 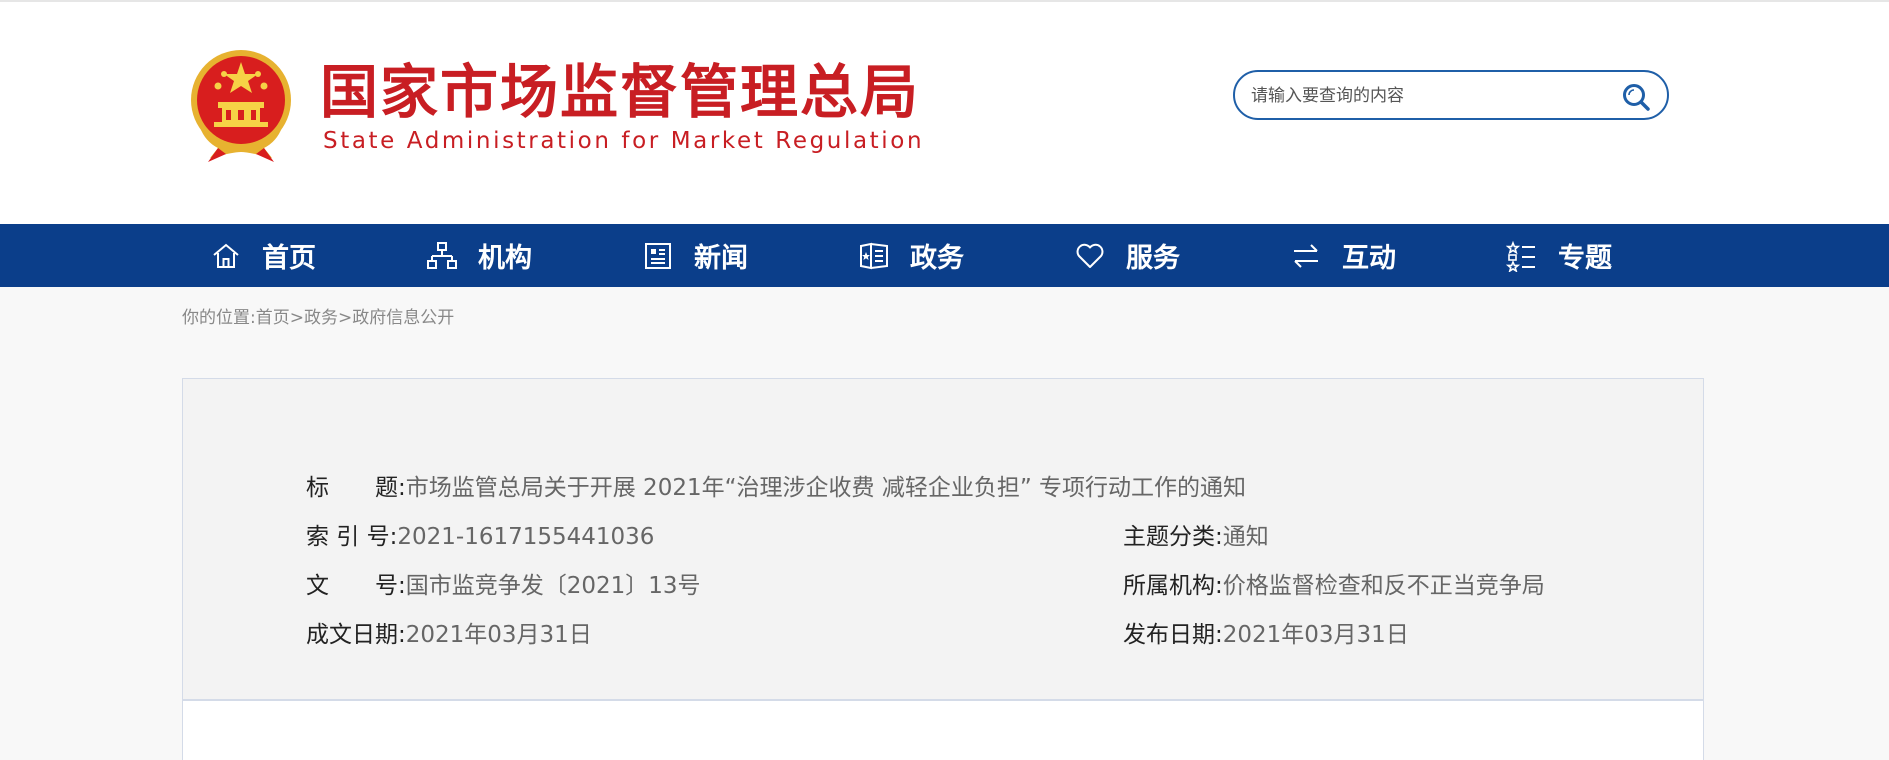 I want to click on breadcrumb-link-home: 首页, so click(x=273, y=318).